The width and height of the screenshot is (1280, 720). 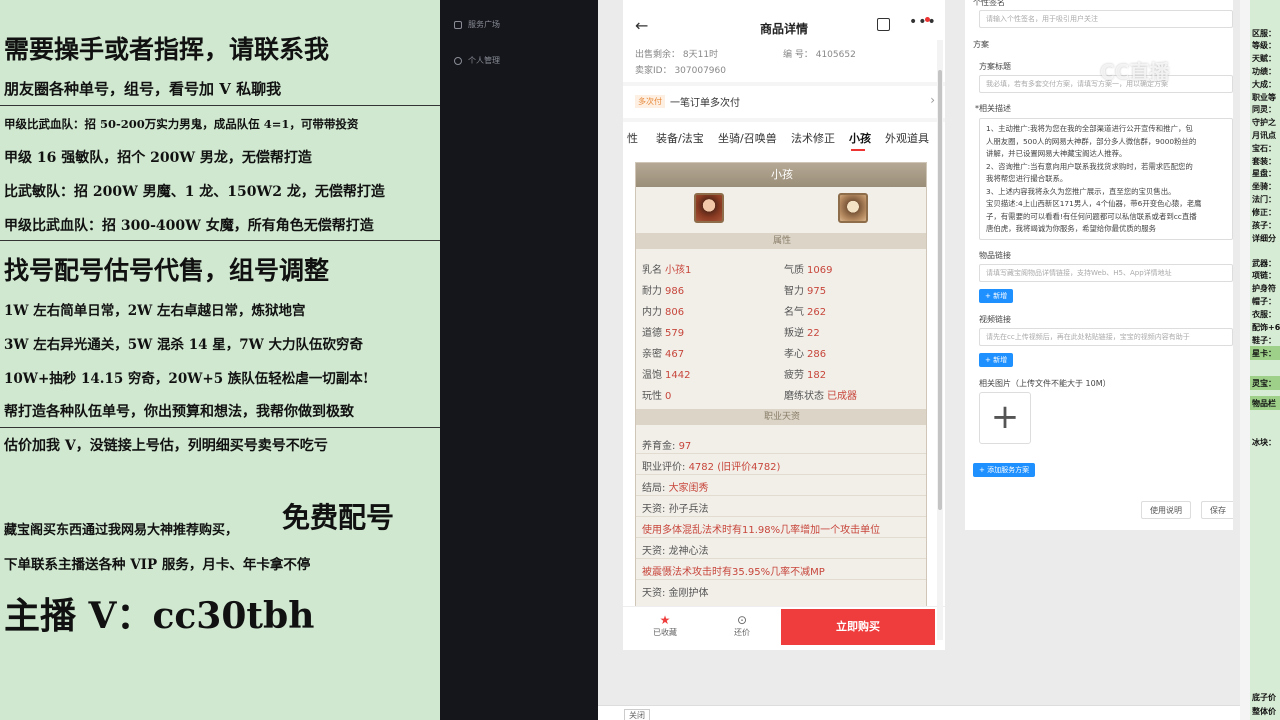 I want to click on more-icon: •••, so click(x=923, y=22).